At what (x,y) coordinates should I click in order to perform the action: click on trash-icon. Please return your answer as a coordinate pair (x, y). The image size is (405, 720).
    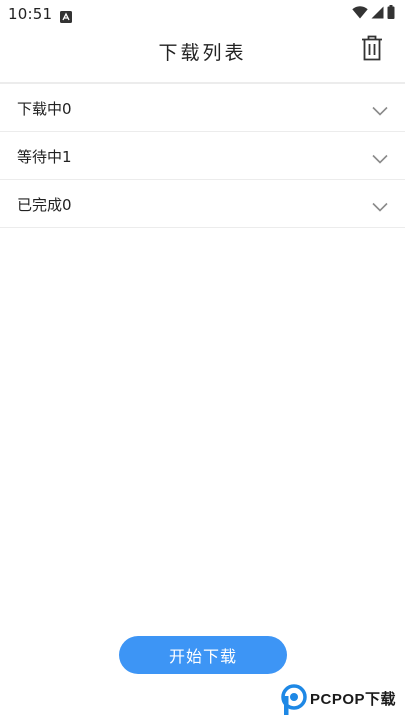
    Looking at the image, I should click on (372, 50).